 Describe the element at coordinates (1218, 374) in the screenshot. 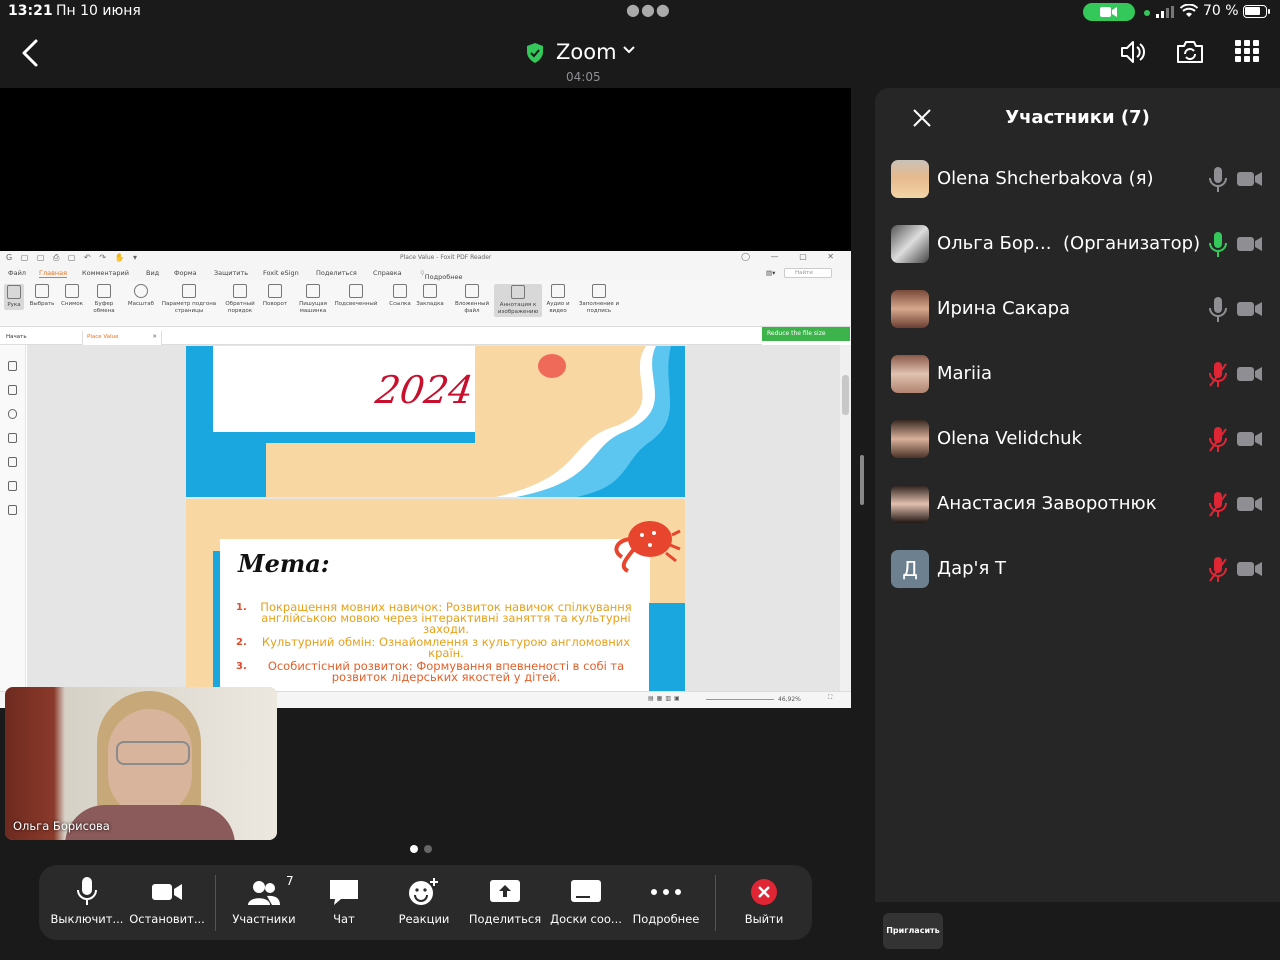

I see `microphone-muted-icon` at that location.